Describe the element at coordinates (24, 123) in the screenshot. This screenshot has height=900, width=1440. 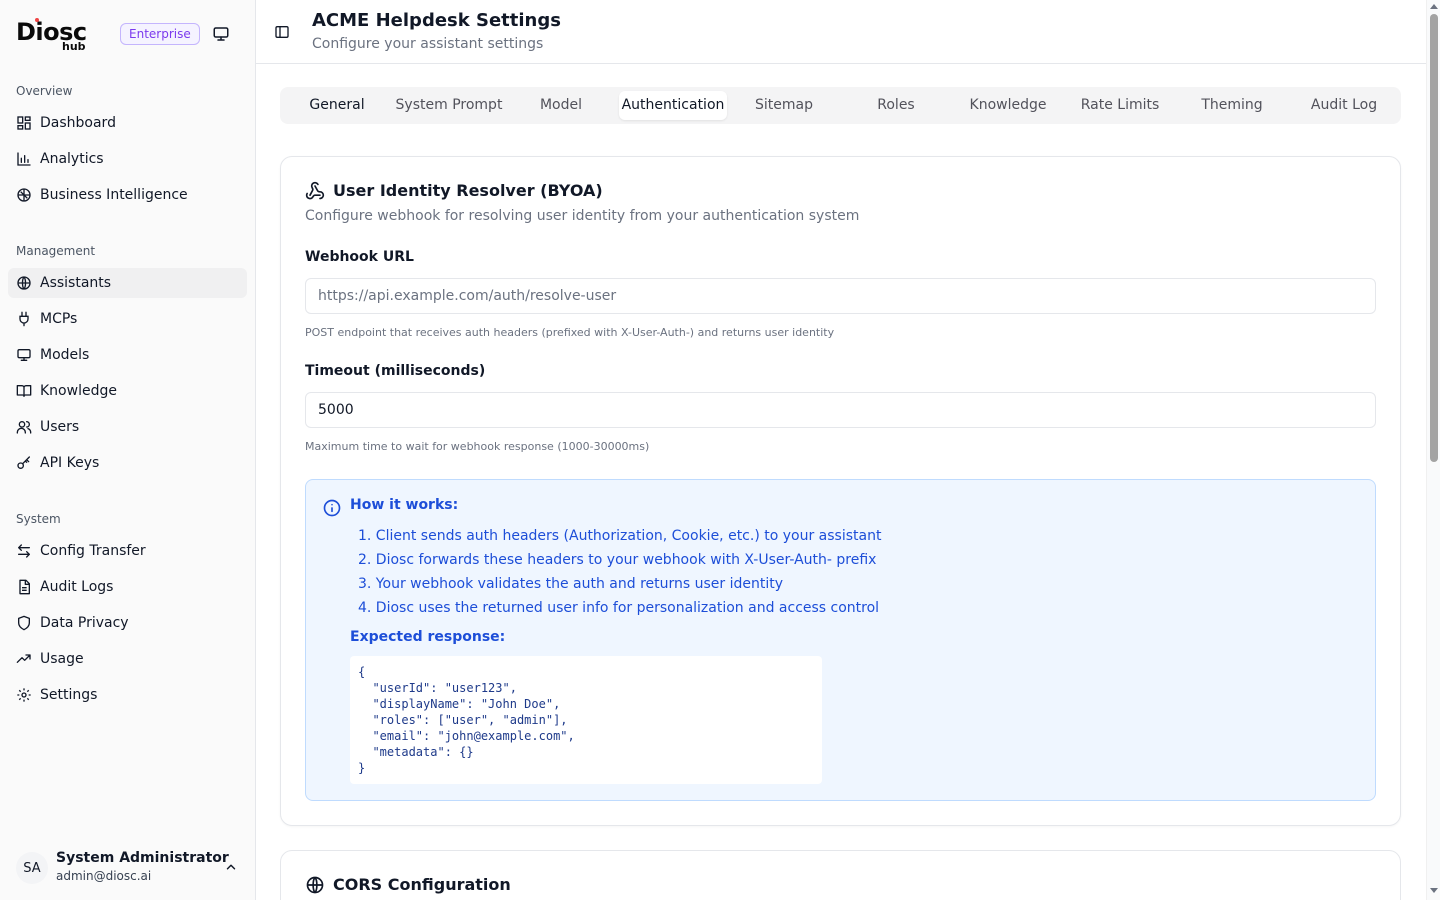
I see `dashboard-icon` at that location.